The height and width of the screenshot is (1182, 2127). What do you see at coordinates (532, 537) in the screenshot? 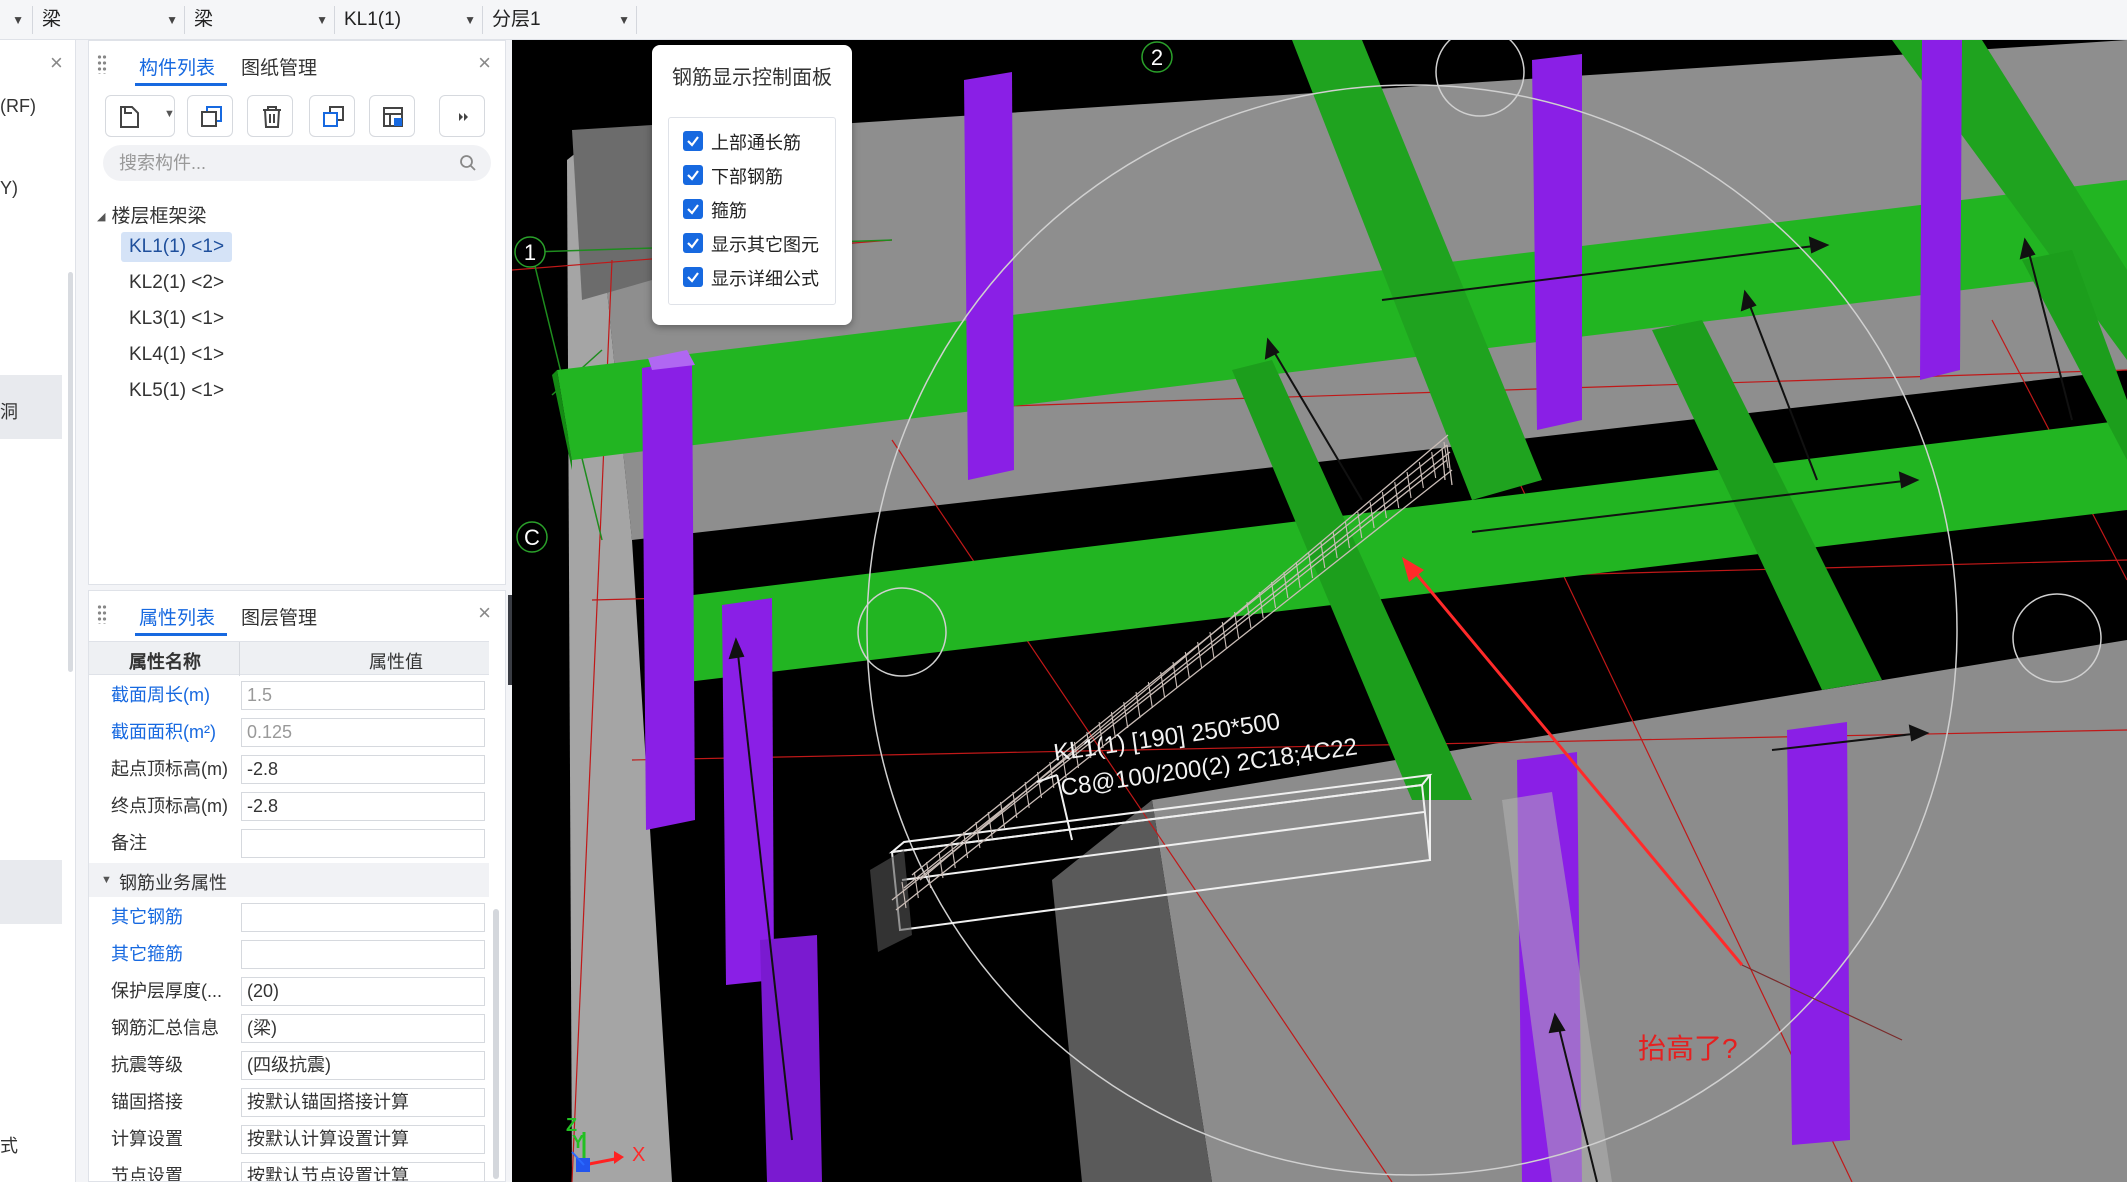
I see `axis-label-c: C` at bounding box center [532, 537].